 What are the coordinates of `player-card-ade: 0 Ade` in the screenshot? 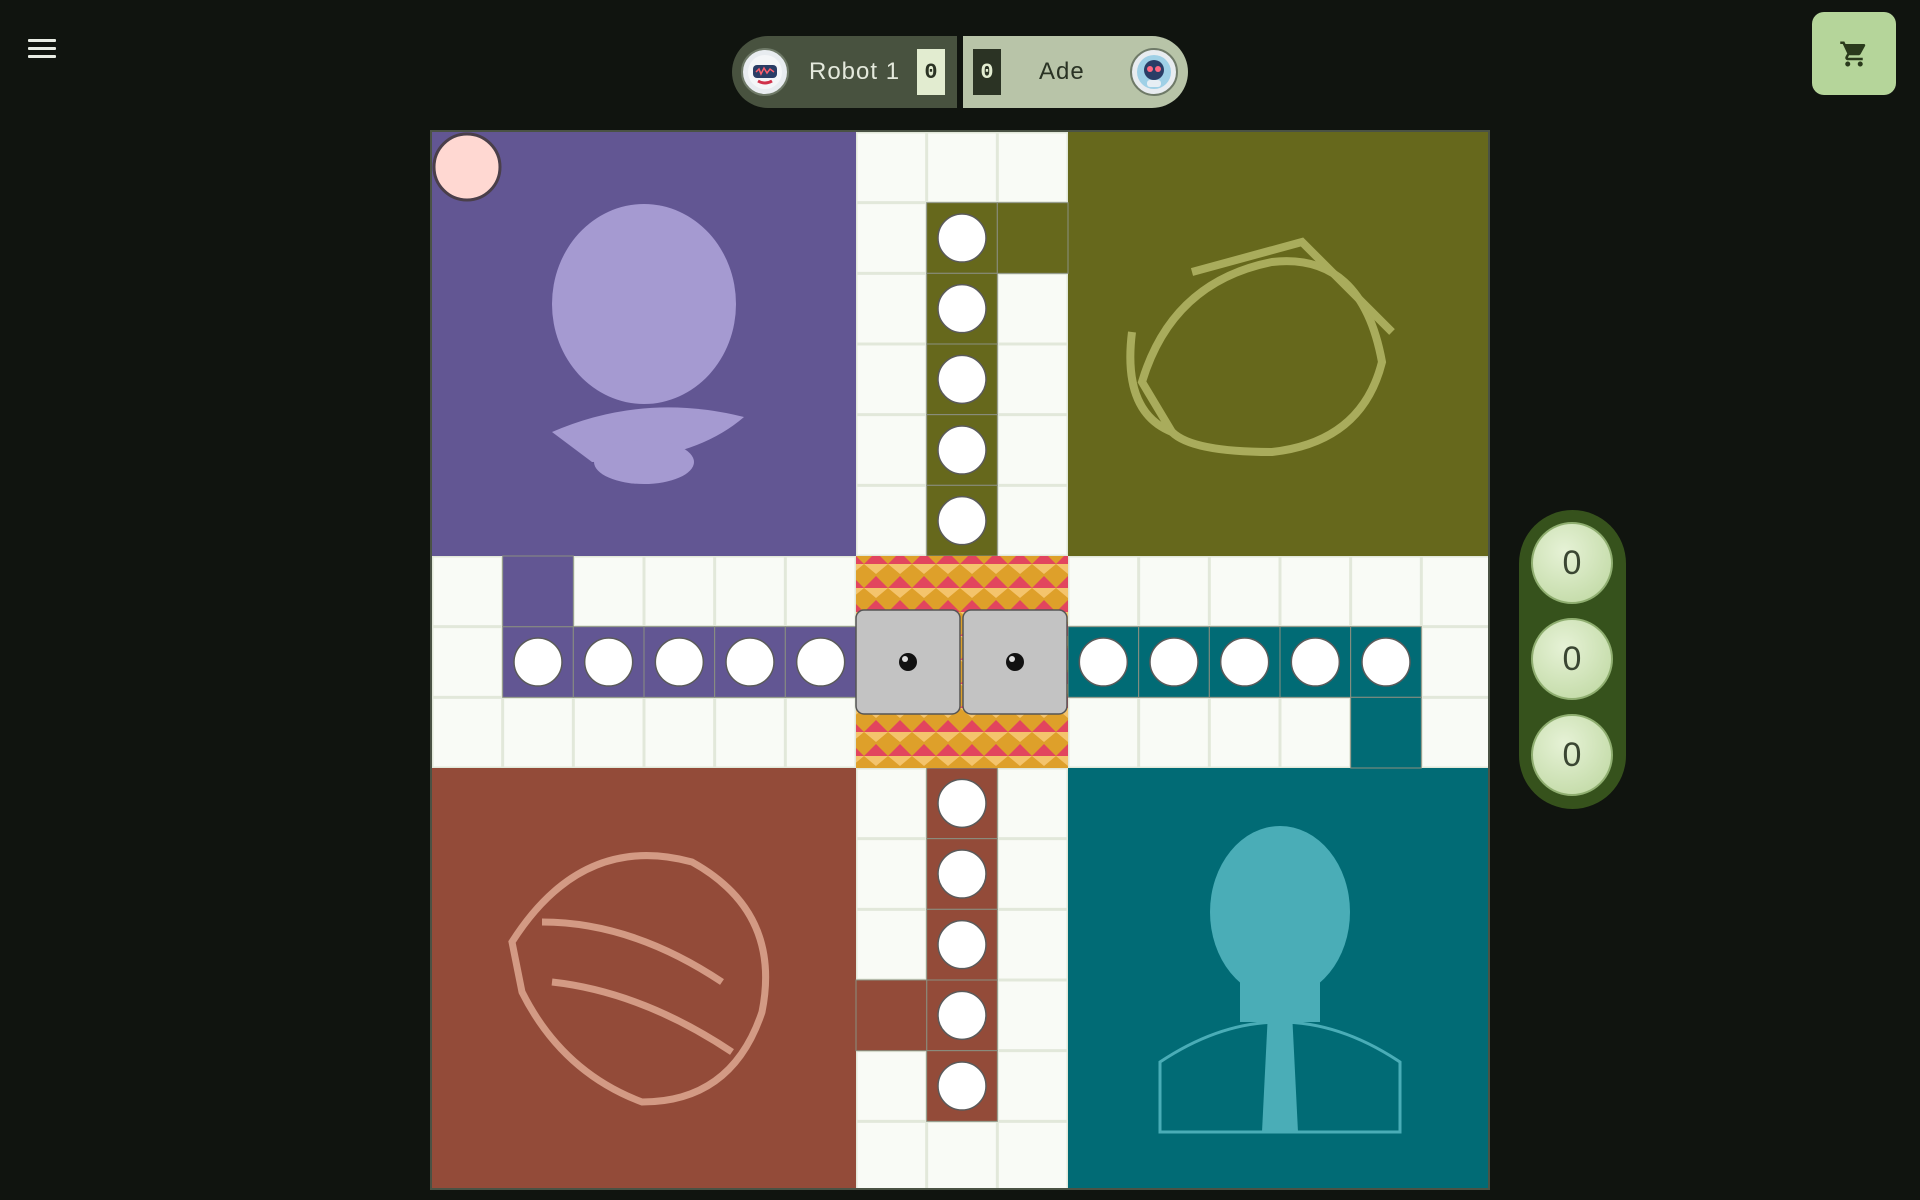 It's located at (1075, 72).